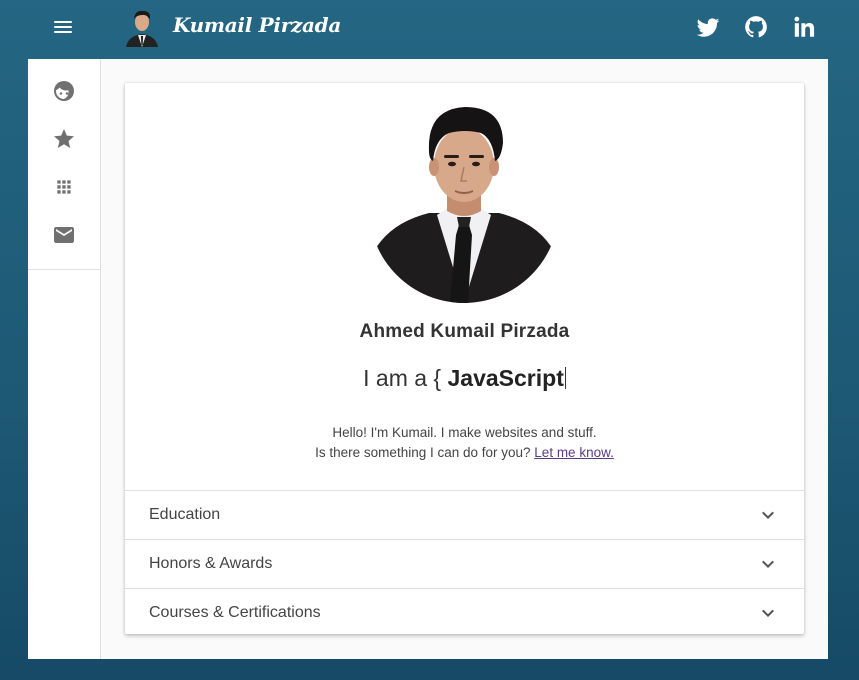  What do you see at coordinates (574, 452) in the screenshot?
I see `contact-link: Let me know.` at bounding box center [574, 452].